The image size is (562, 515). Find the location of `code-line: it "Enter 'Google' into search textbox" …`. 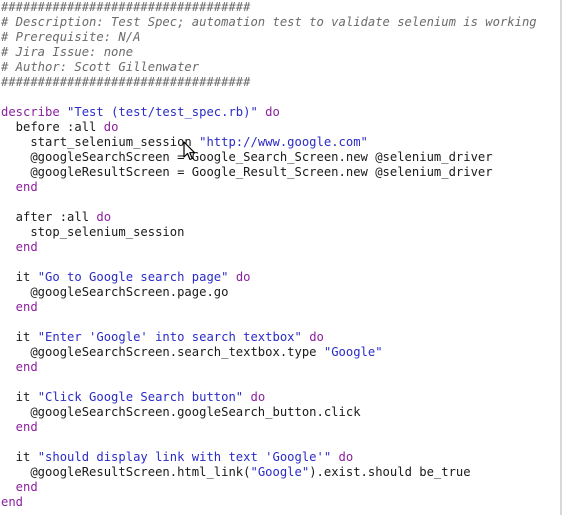

code-line: it "Enter 'Google' into search textbox" … is located at coordinates (269, 337).